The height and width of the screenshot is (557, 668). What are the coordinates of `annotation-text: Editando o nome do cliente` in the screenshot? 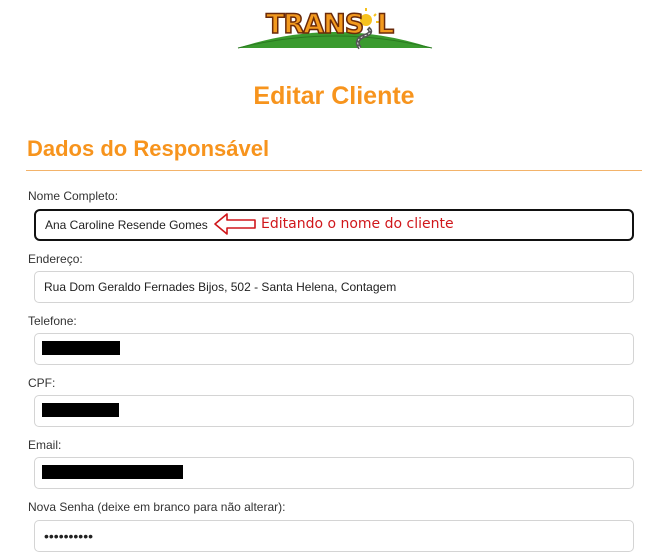 It's located at (357, 224).